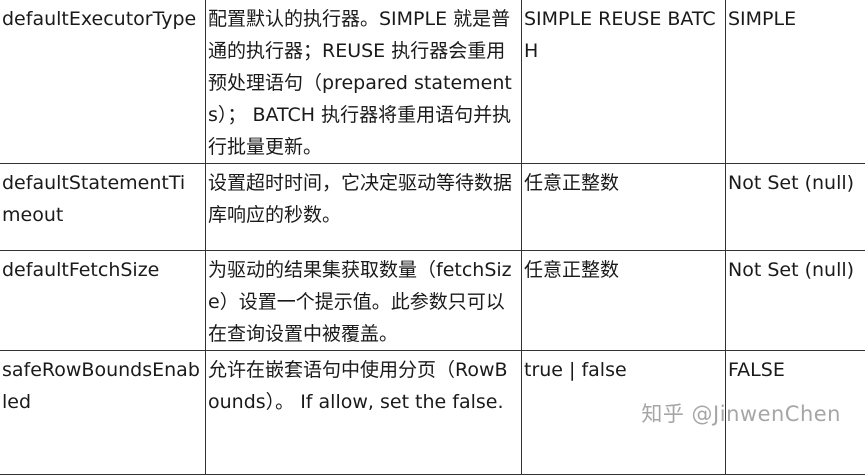 This screenshot has height=475, width=865. I want to click on setting-name-cell: safeRowBoundsEnabled, so click(103, 413).